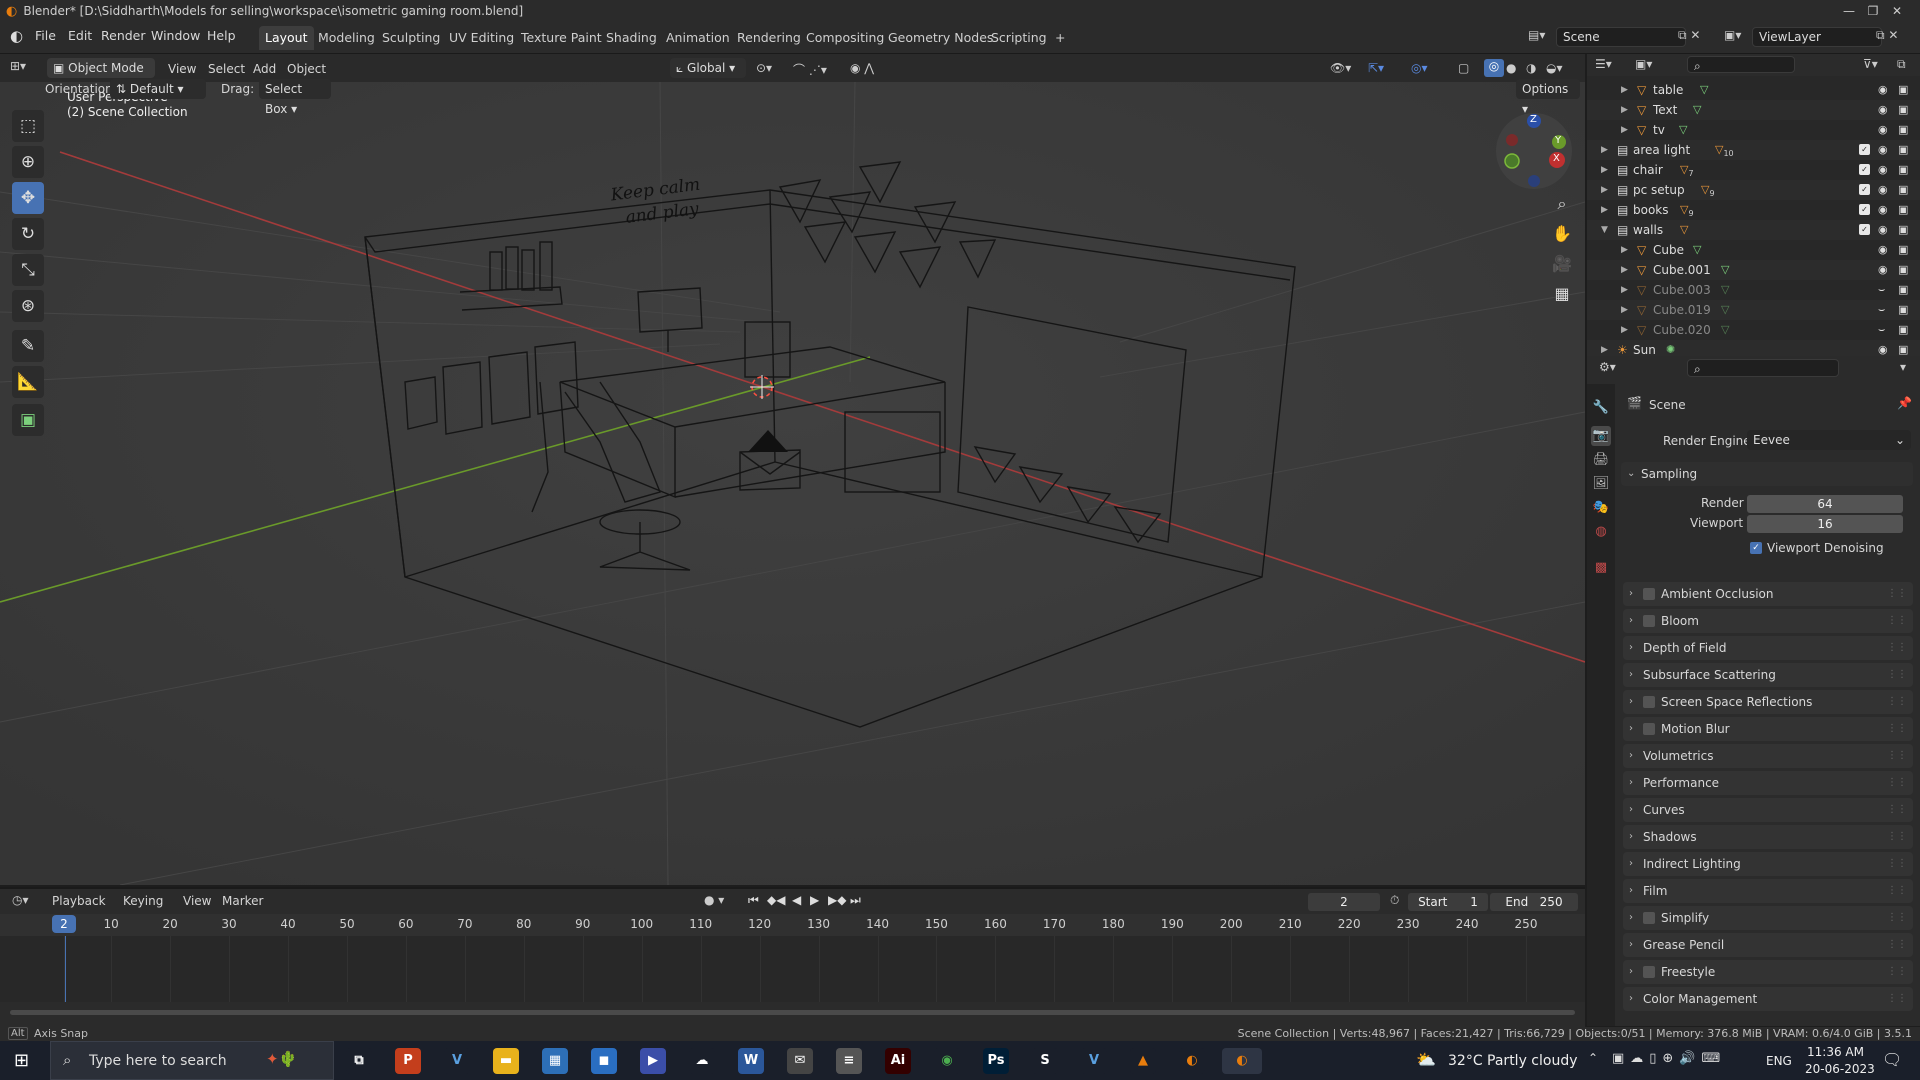 The width and height of the screenshot is (1920, 1080). What do you see at coordinates (751, 1061) in the screenshot?
I see `taskbar-word-icon: W` at bounding box center [751, 1061].